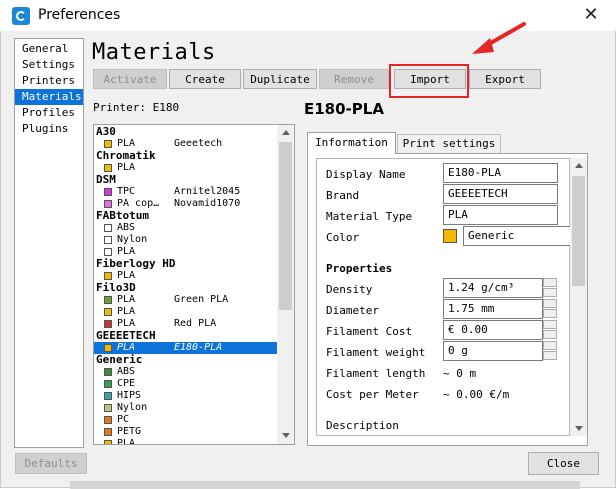 The height and width of the screenshot is (489, 616). What do you see at coordinates (106, 131) in the screenshot?
I see `brand-name: A30` at bounding box center [106, 131].